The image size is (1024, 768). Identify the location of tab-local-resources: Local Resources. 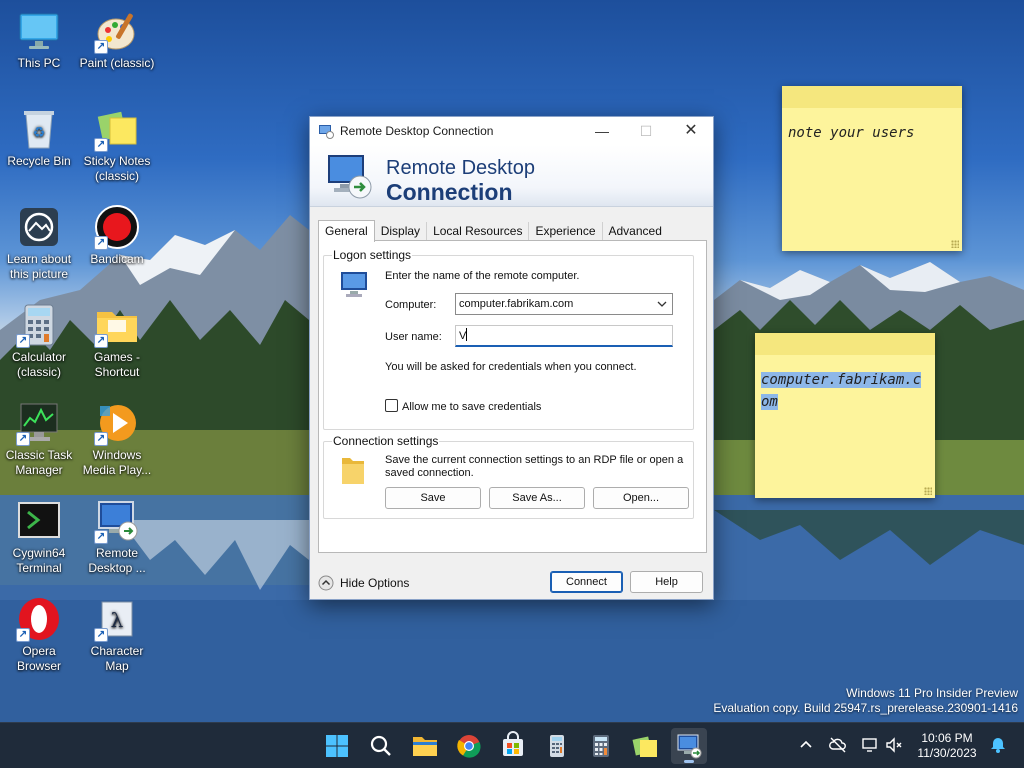
(478, 231).